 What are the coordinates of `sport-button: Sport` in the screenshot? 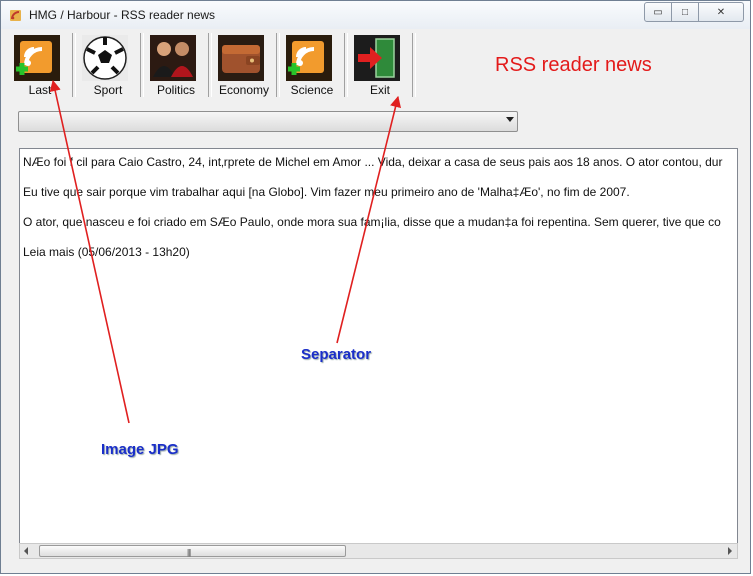 It's located at (108, 64).